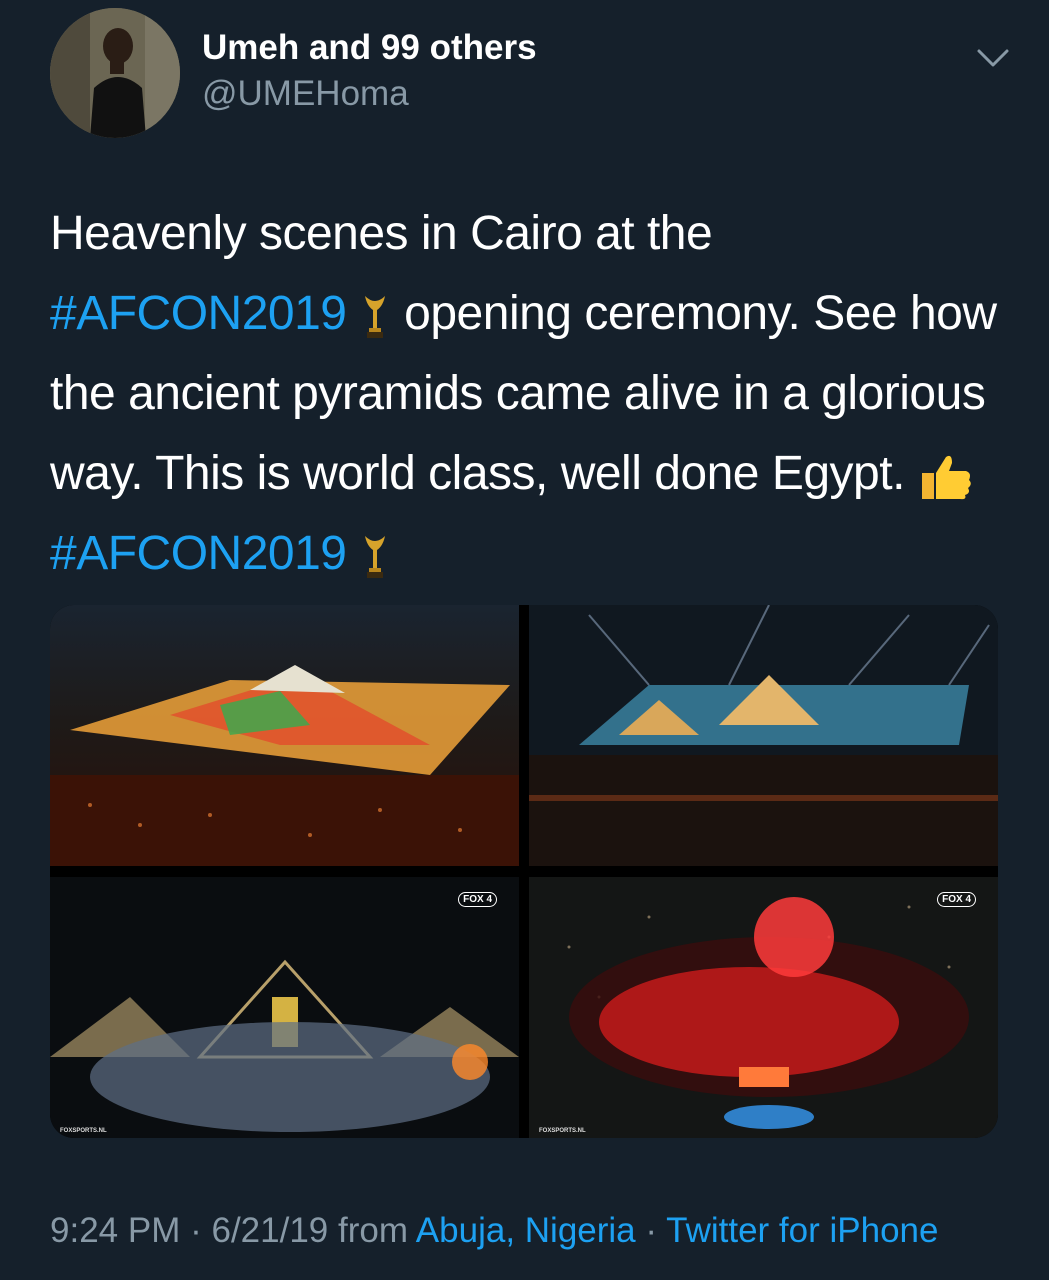 The height and width of the screenshot is (1280, 1049). I want to click on chevron-down-icon, so click(993, 58).